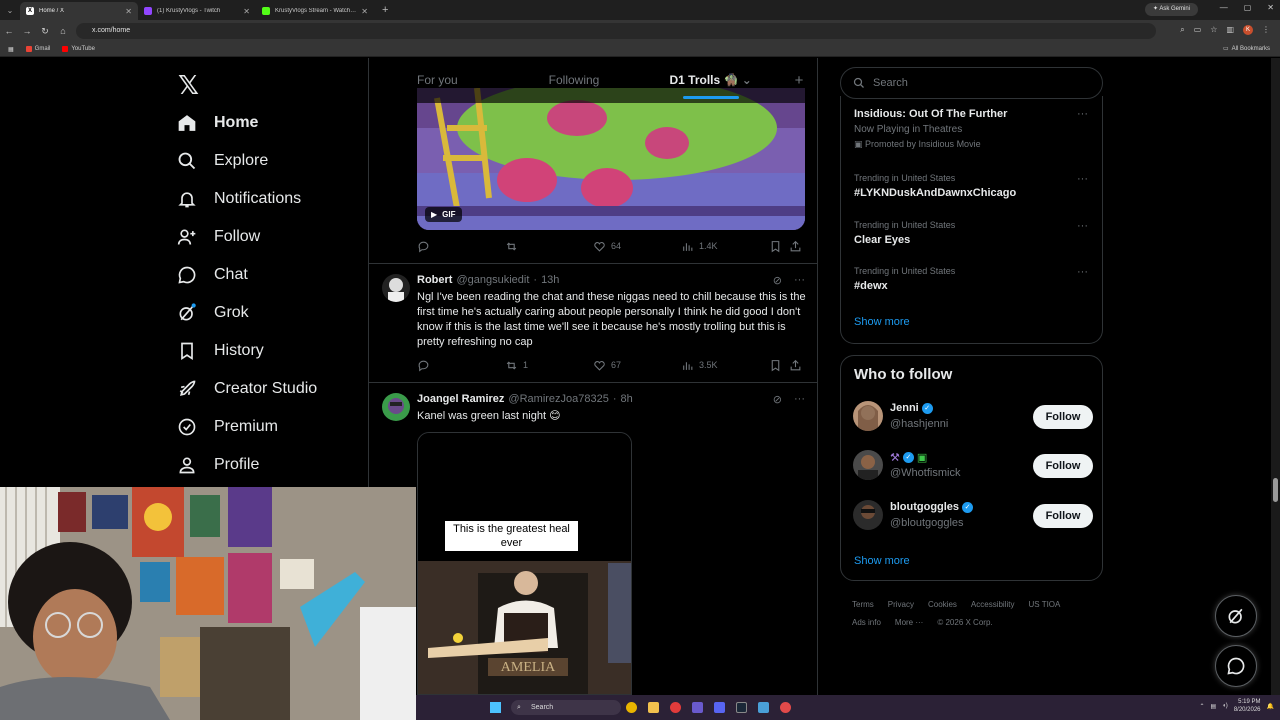 This screenshot has width=1280, height=720. I want to click on tab-d1-trolls: D1 Trolls 🧌 ⌄, so click(710, 80).